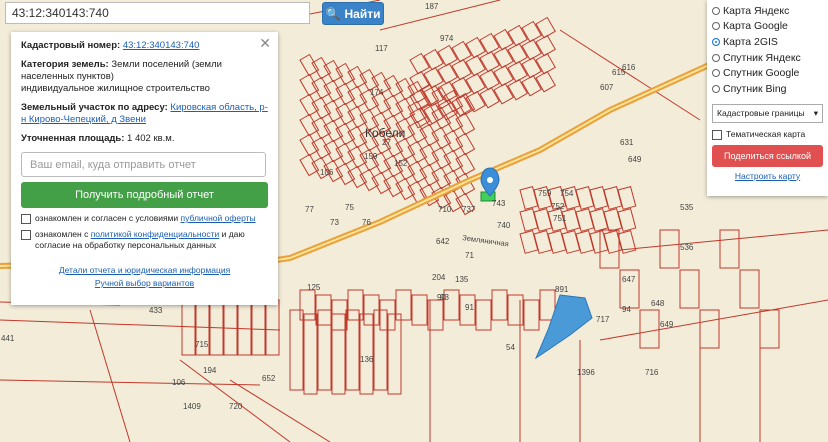 The image size is (828, 442). What do you see at coordinates (761, 113) in the screenshot?
I see `overlay-select-value: Кадастровые границы` at bounding box center [761, 113].